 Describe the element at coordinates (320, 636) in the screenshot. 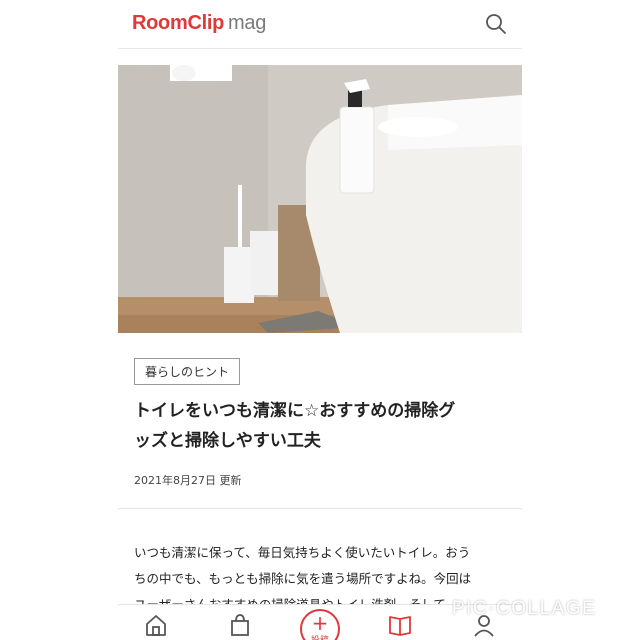

I see `post-label: 投稿` at that location.